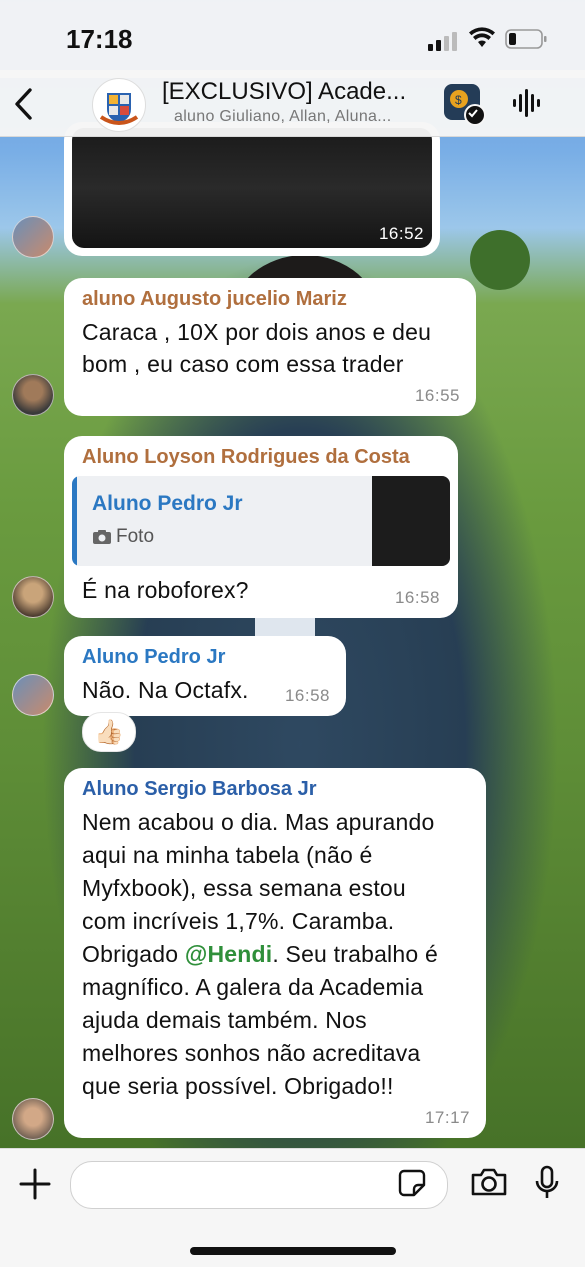 Image resolution: width=585 pixels, height=1267 pixels. Describe the element at coordinates (246, 457) in the screenshot. I see `message-sender: Aluno Loyson Rodrigues da Costa` at that location.